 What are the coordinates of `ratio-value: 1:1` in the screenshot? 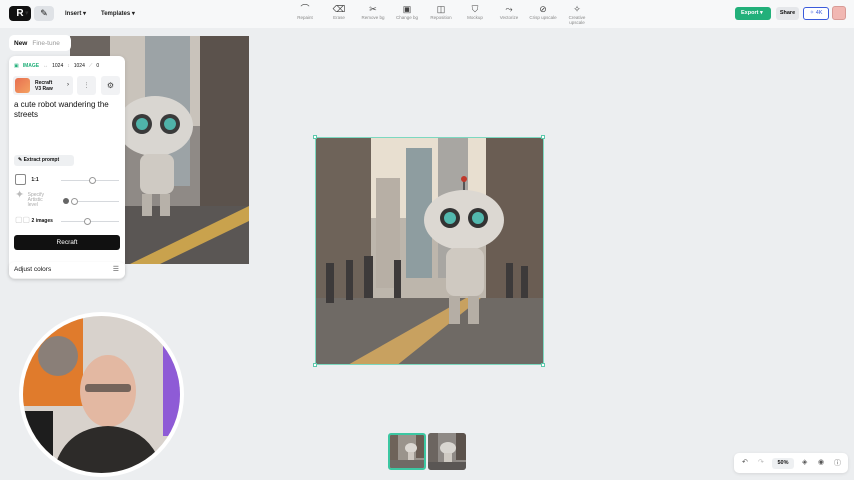 It's located at (35, 179).